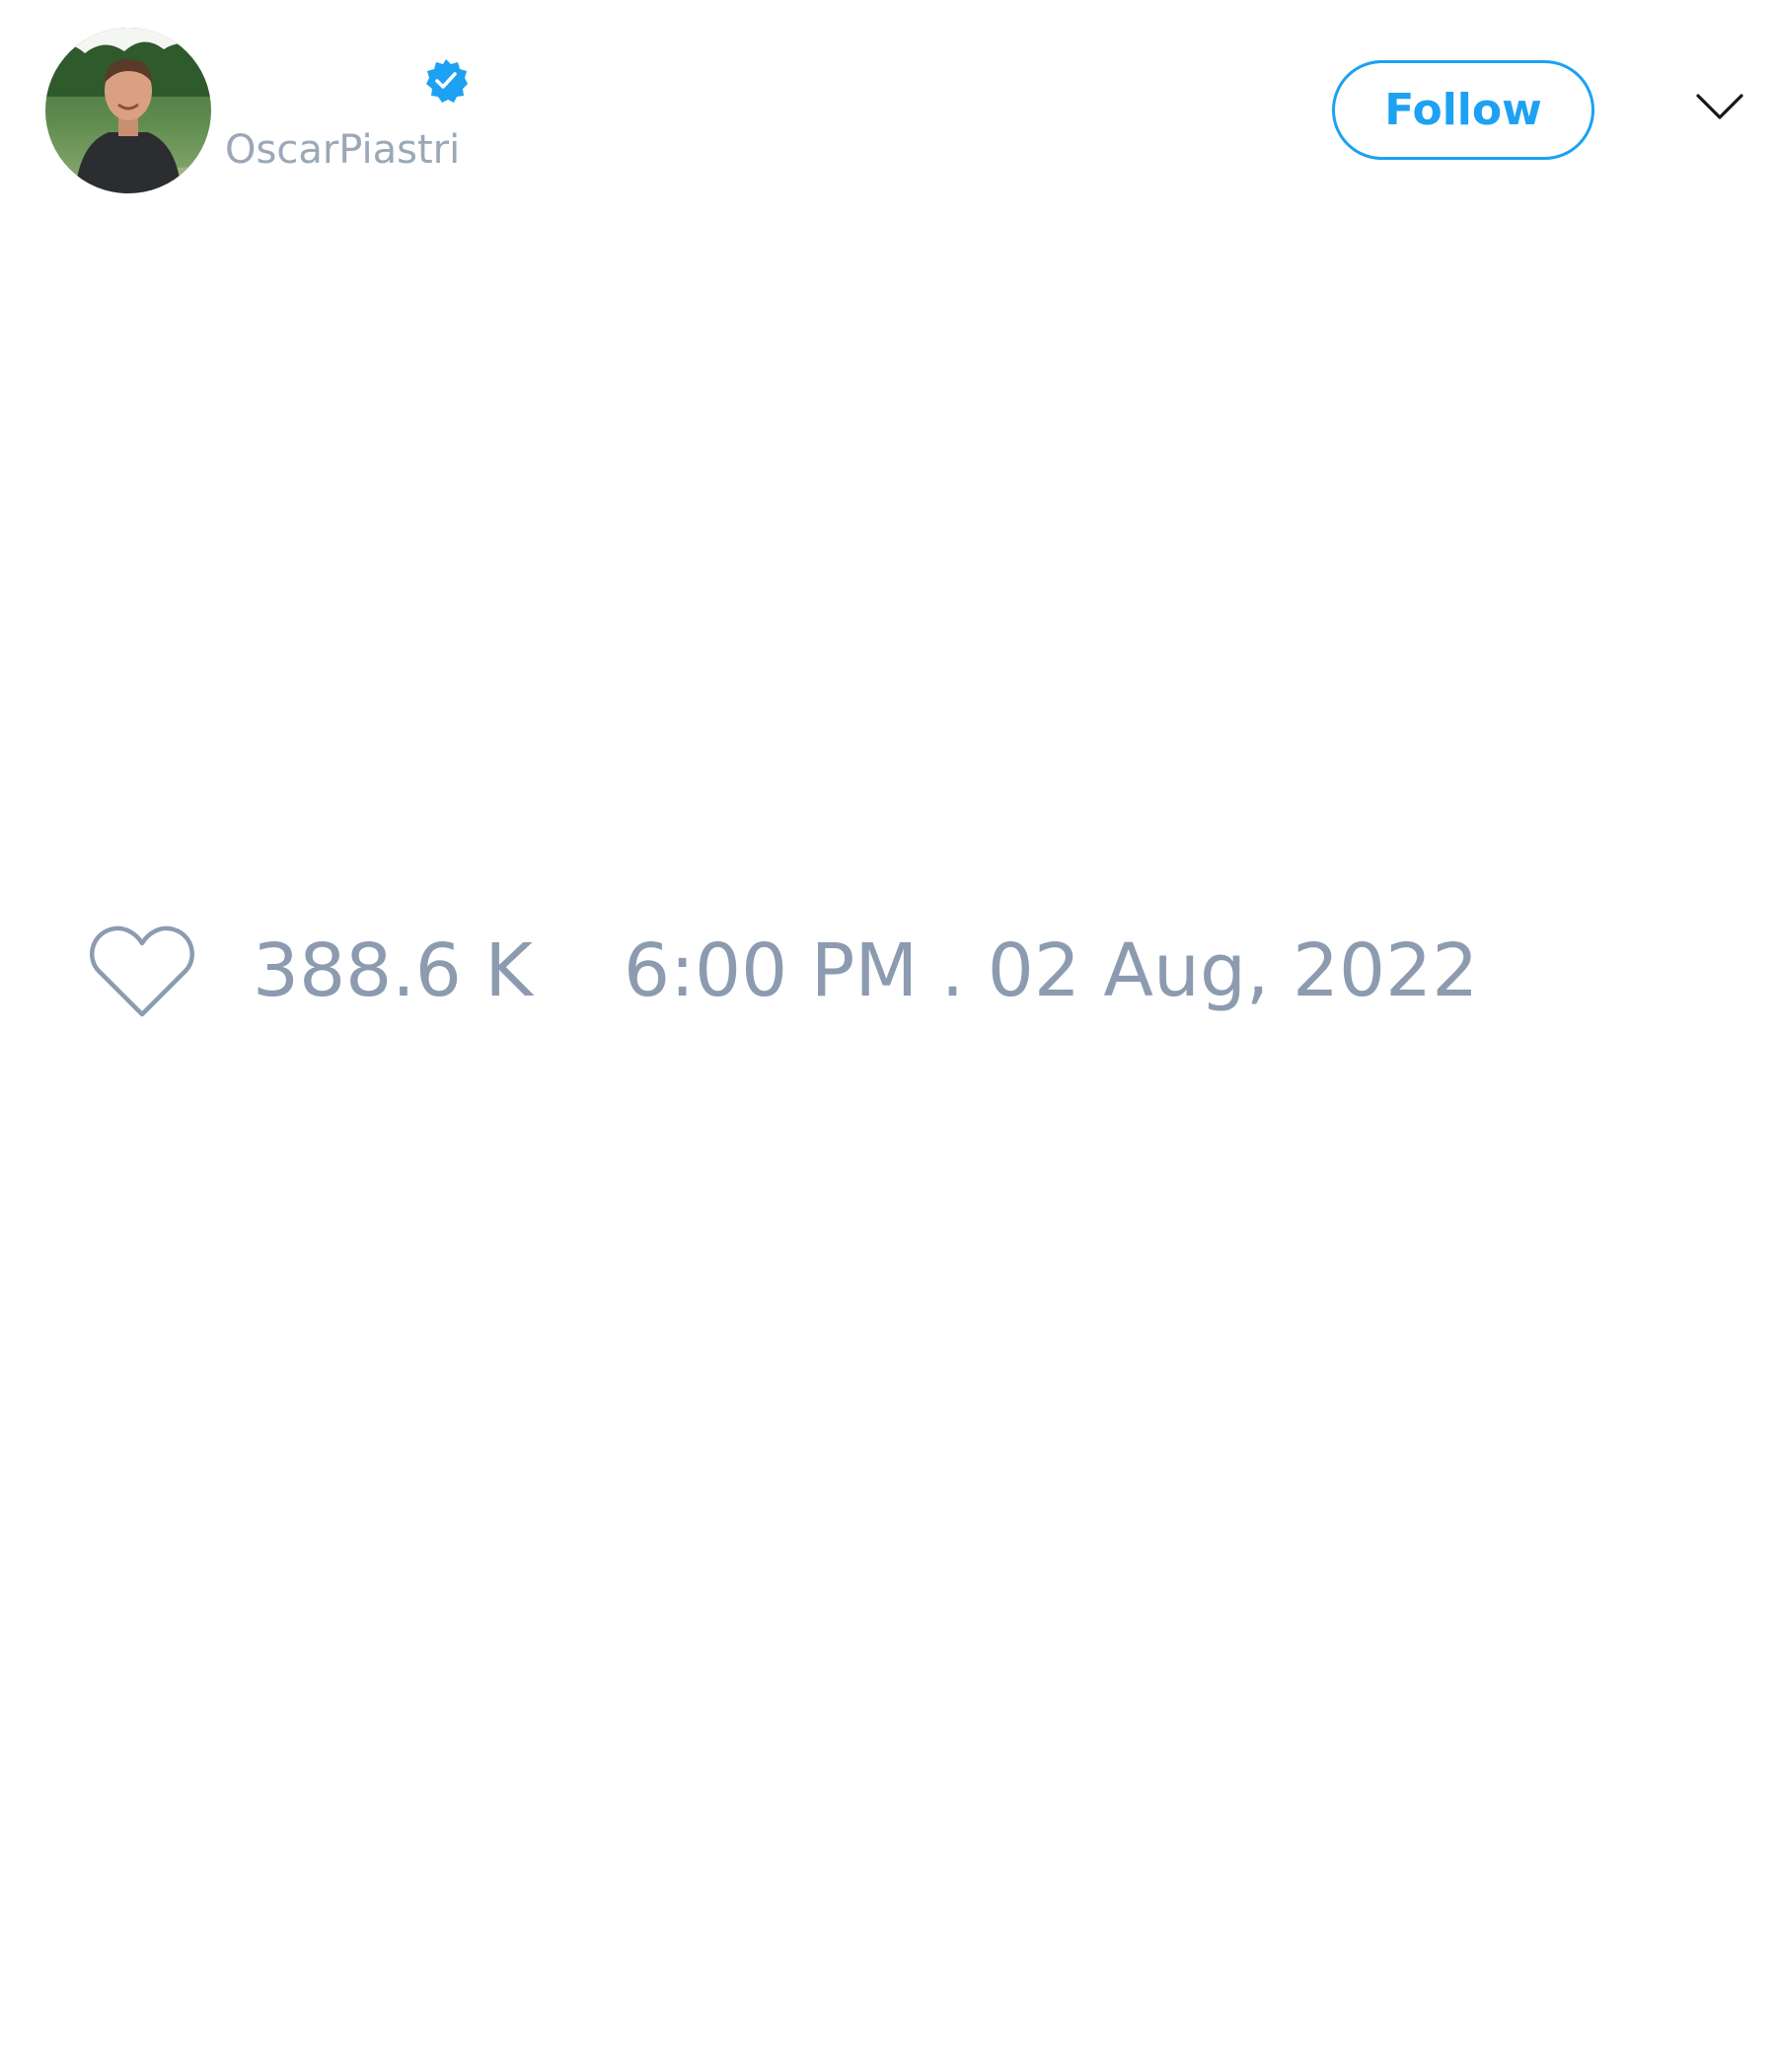  What do you see at coordinates (888, 114) in the screenshot?
I see `tweet-header: OscarPiastri Follow` at bounding box center [888, 114].